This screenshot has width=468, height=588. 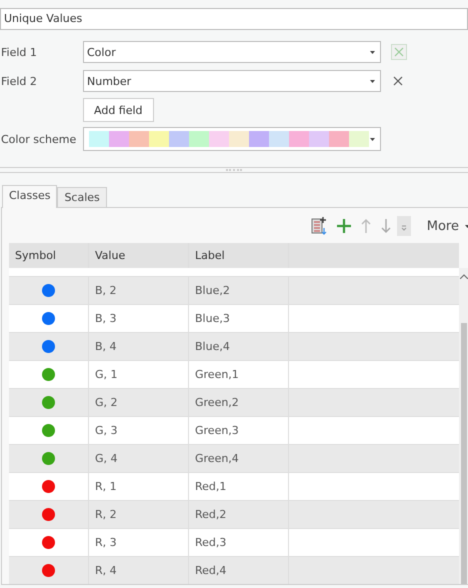 What do you see at coordinates (118, 110) in the screenshot?
I see `add-field-button: Add field` at bounding box center [118, 110].